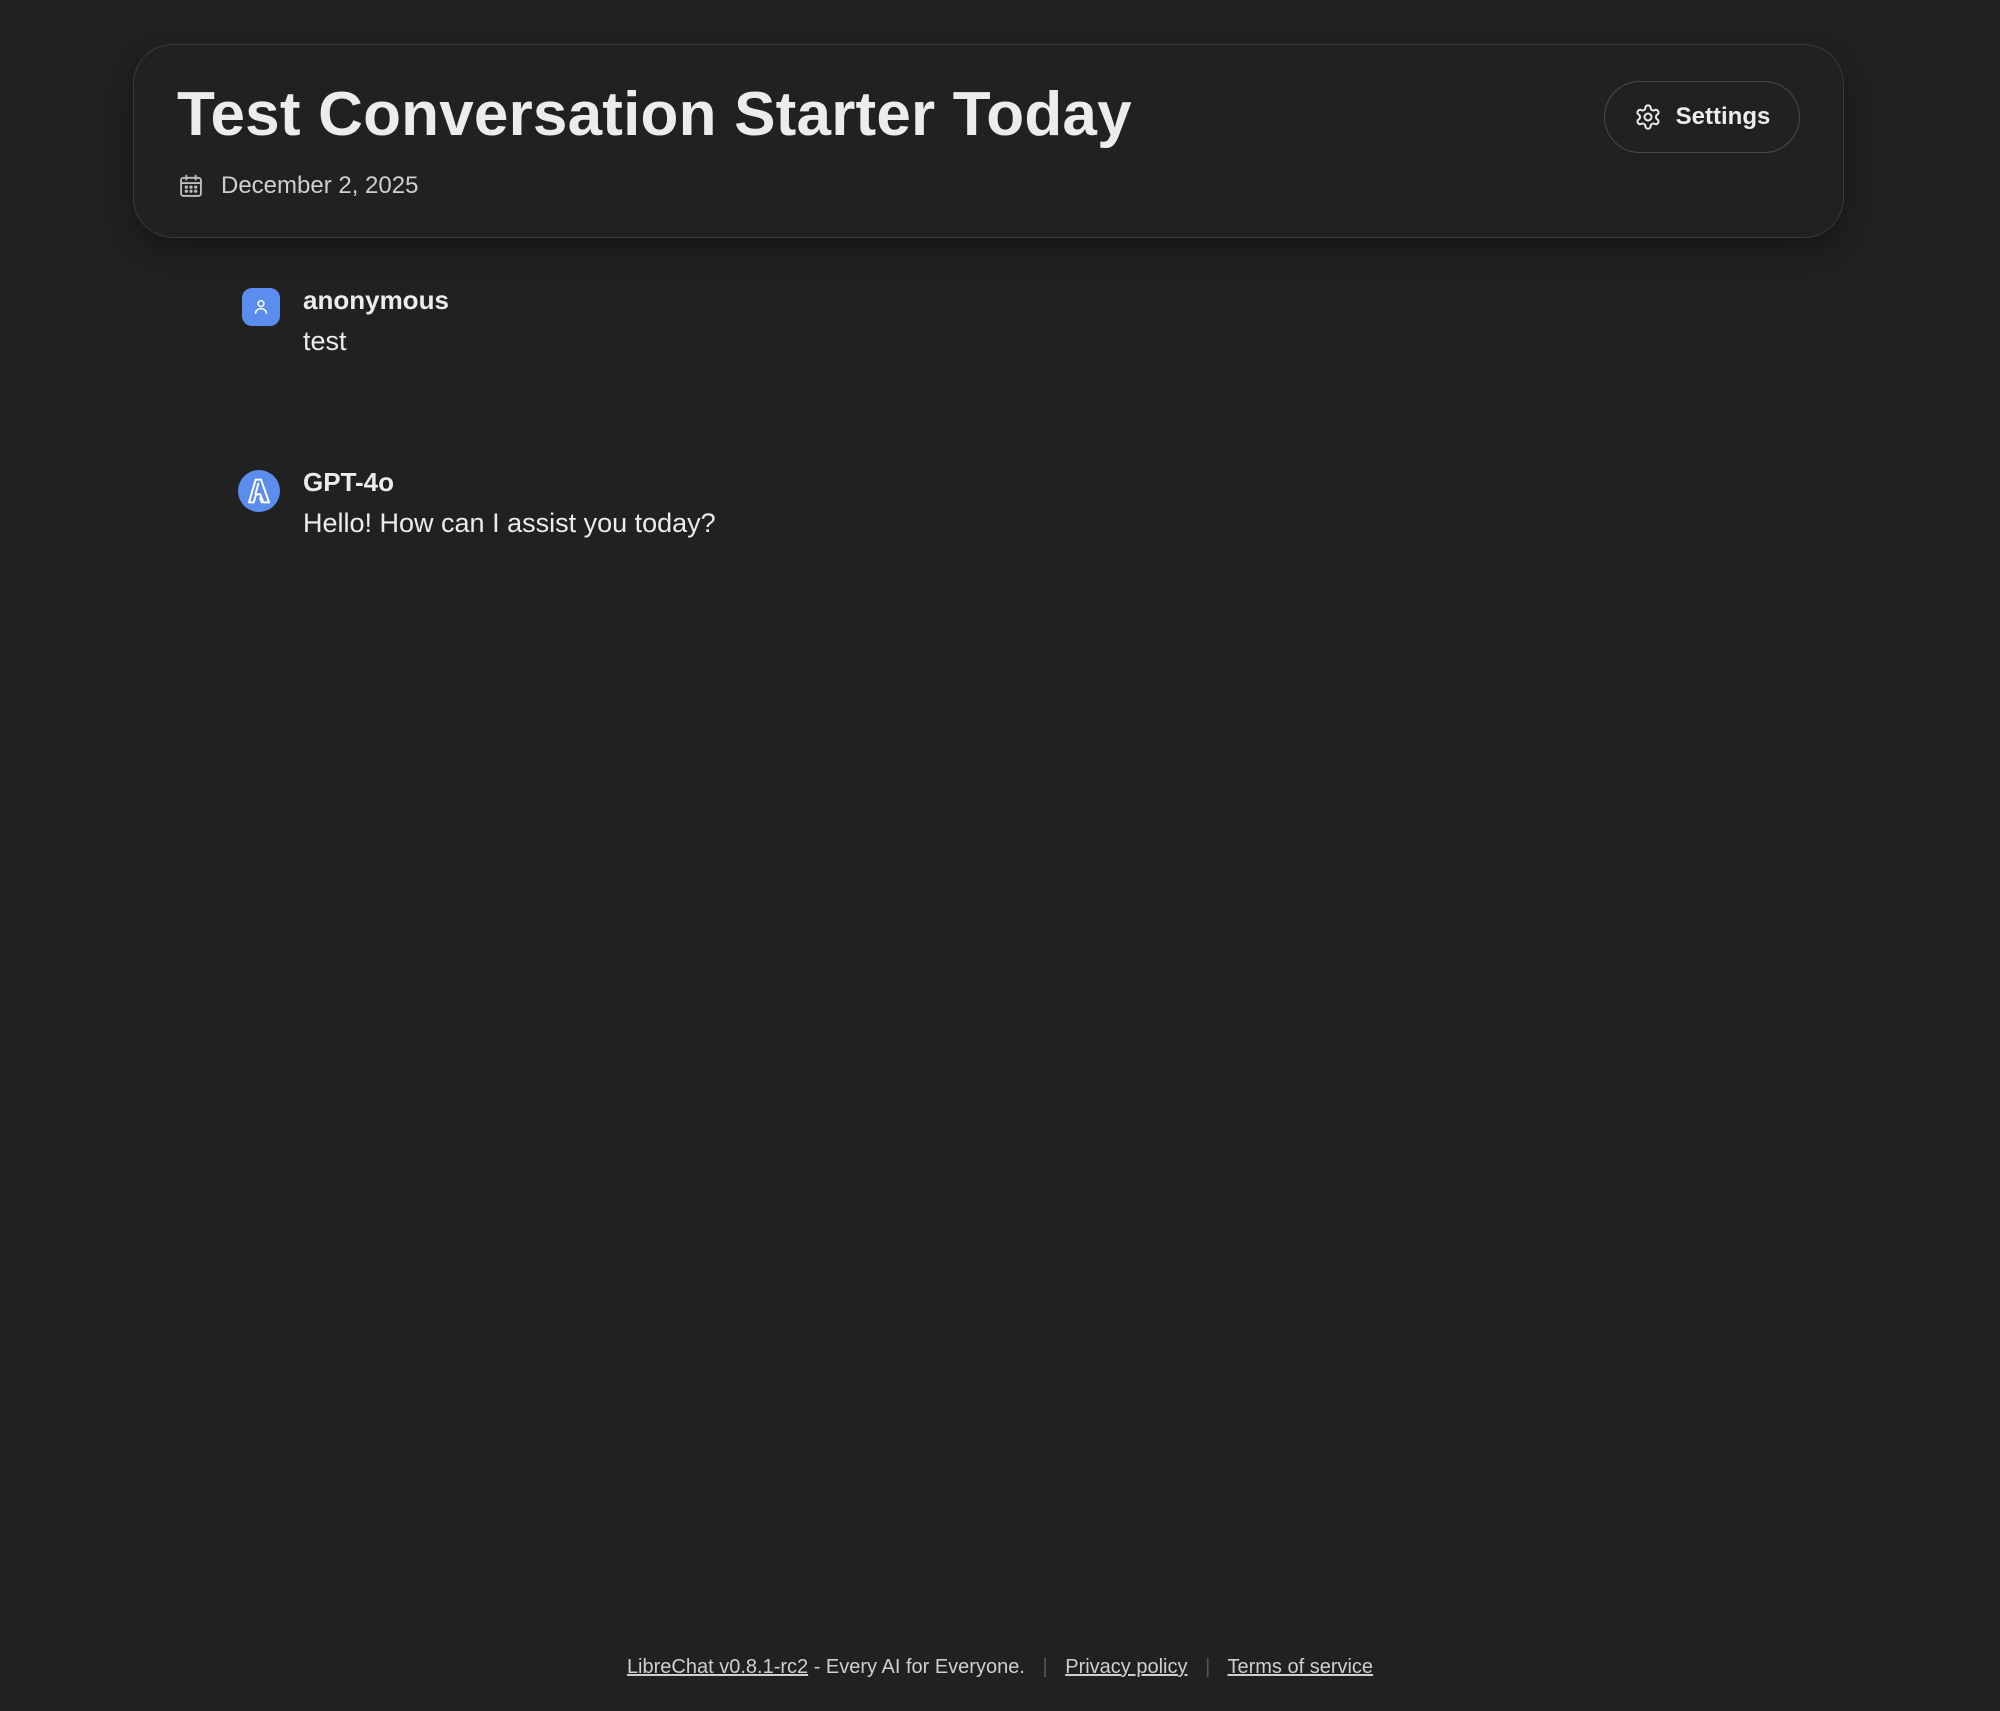  Describe the element at coordinates (1300, 1667) in the screenshot. I see `terms-of-service-link: Terms of service` at that location.